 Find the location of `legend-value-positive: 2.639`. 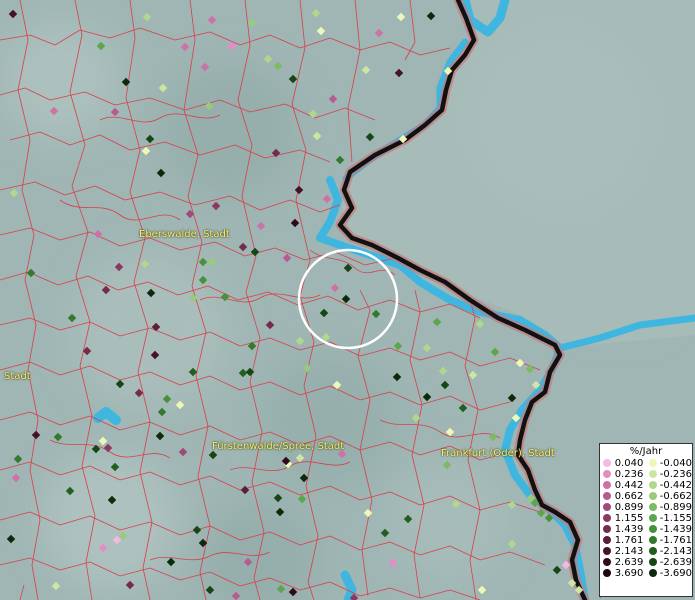

legend-value-positive: 2.639 is located at coordinates (629, 562).